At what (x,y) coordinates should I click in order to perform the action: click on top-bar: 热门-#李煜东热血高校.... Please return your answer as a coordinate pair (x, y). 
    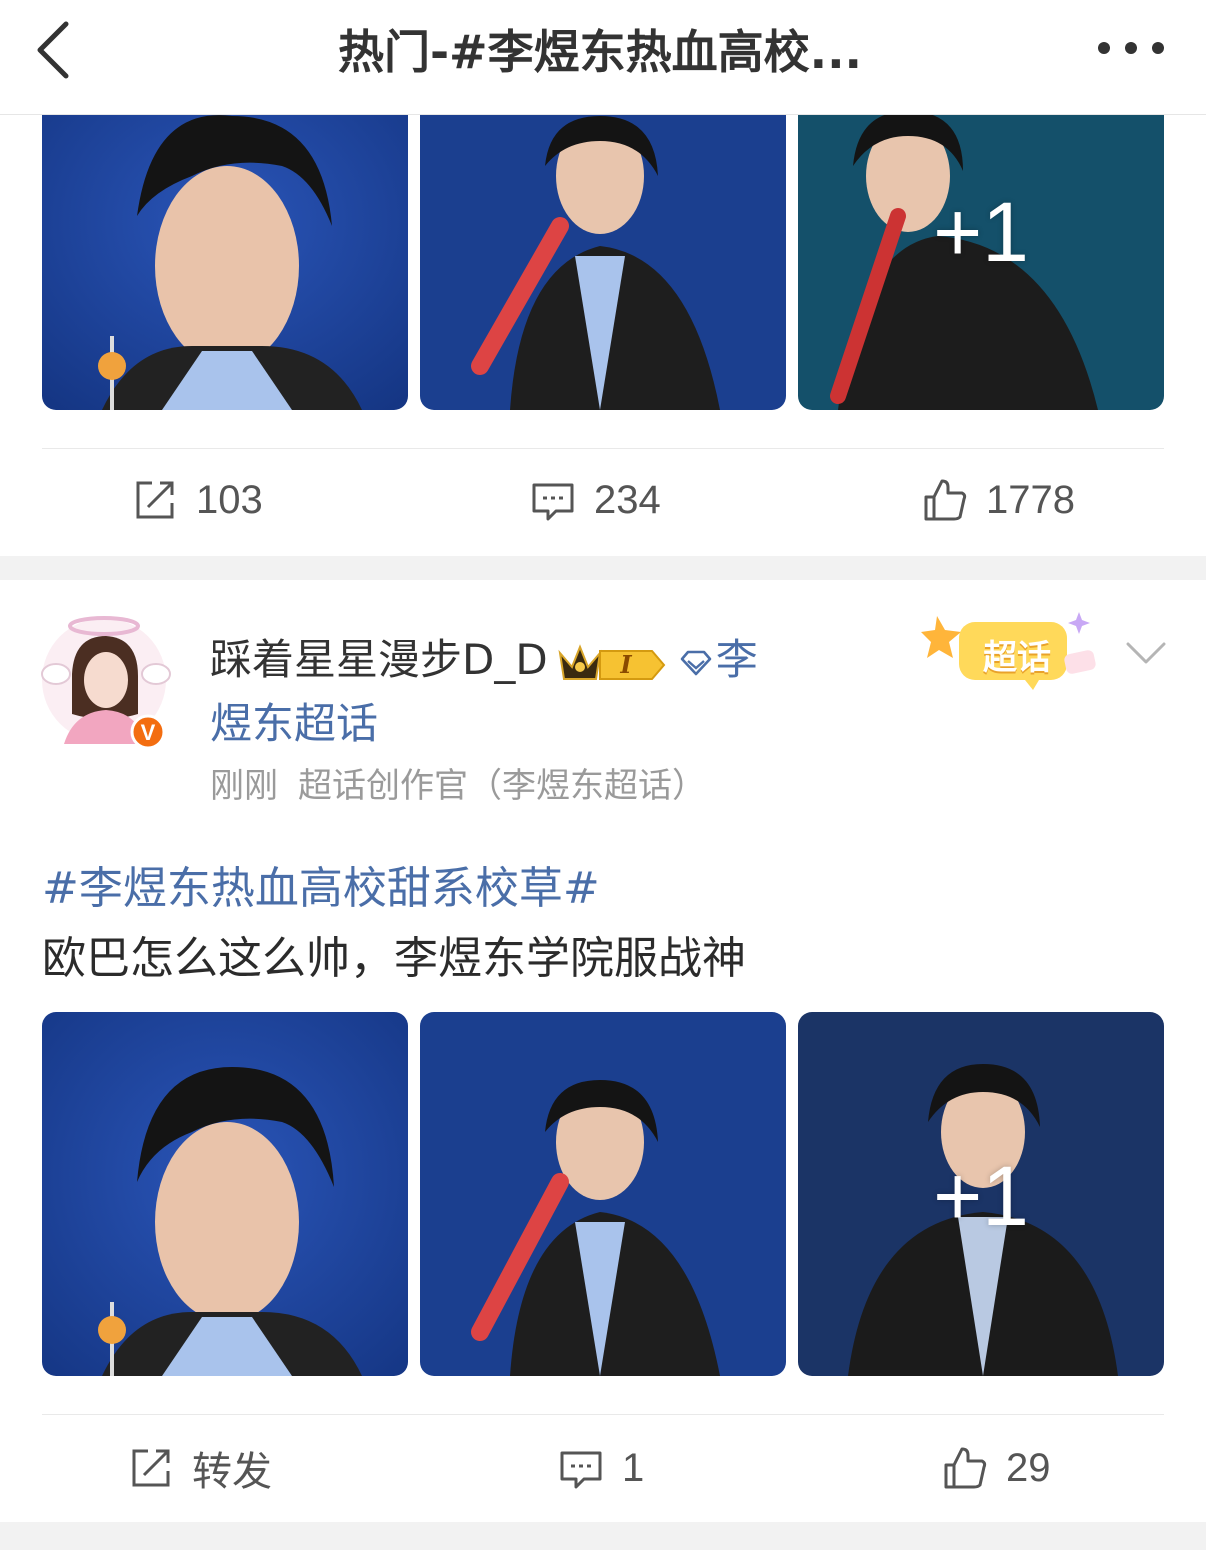
    Looking at the image, I should click on (603, 57).